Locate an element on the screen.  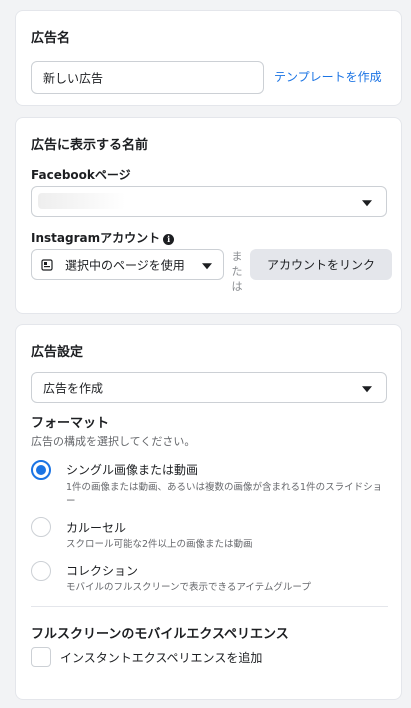
create-template-link: テンプレートを作成 is located at coordinates (328, 76).